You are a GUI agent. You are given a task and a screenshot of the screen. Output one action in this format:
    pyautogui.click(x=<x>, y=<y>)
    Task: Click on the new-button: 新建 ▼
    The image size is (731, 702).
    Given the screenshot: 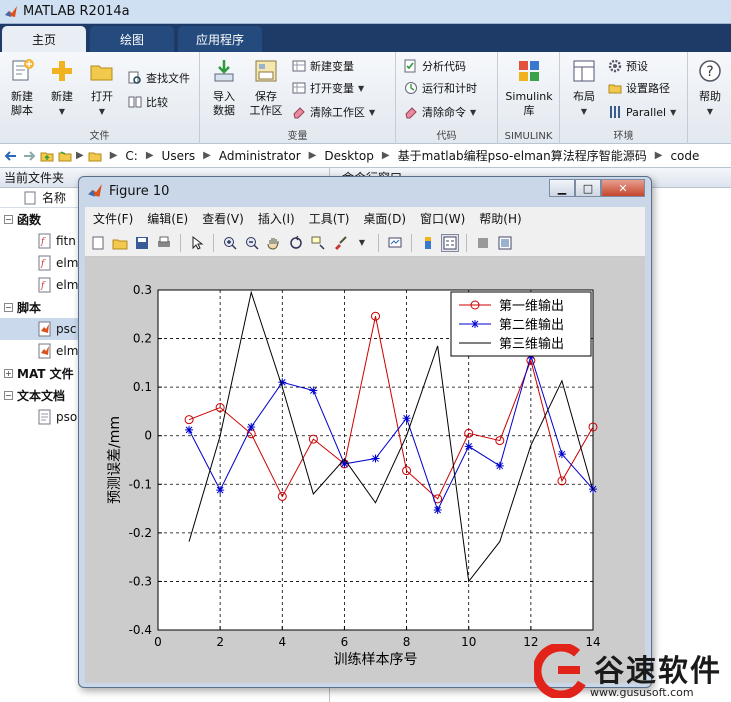 What is the action you would take?
    pyautogui.click(x=62, y=88)
    